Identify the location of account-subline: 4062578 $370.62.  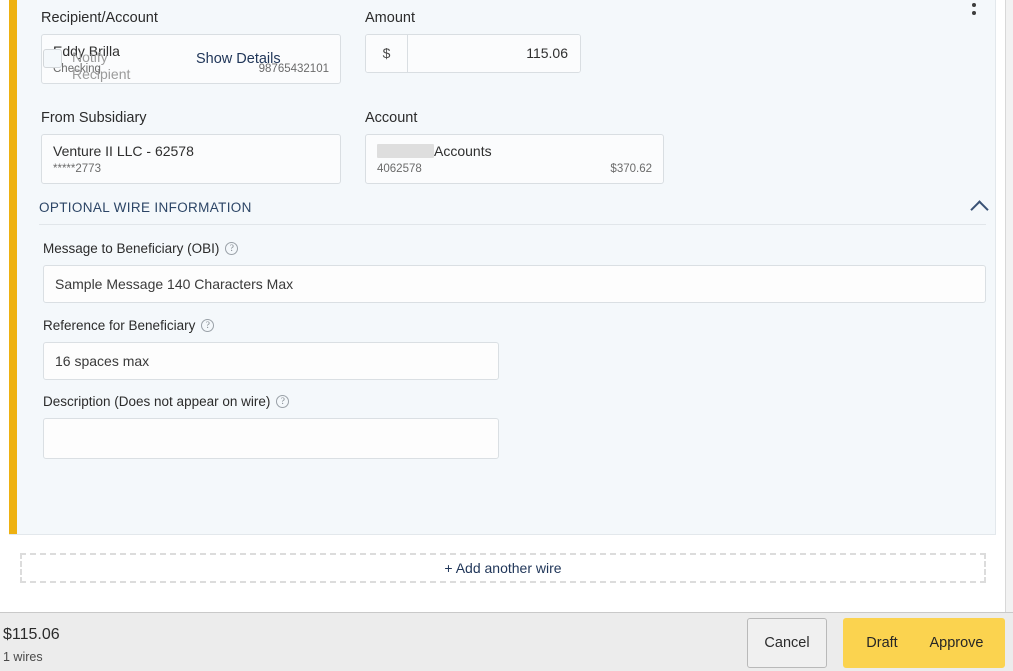
(514, 169).